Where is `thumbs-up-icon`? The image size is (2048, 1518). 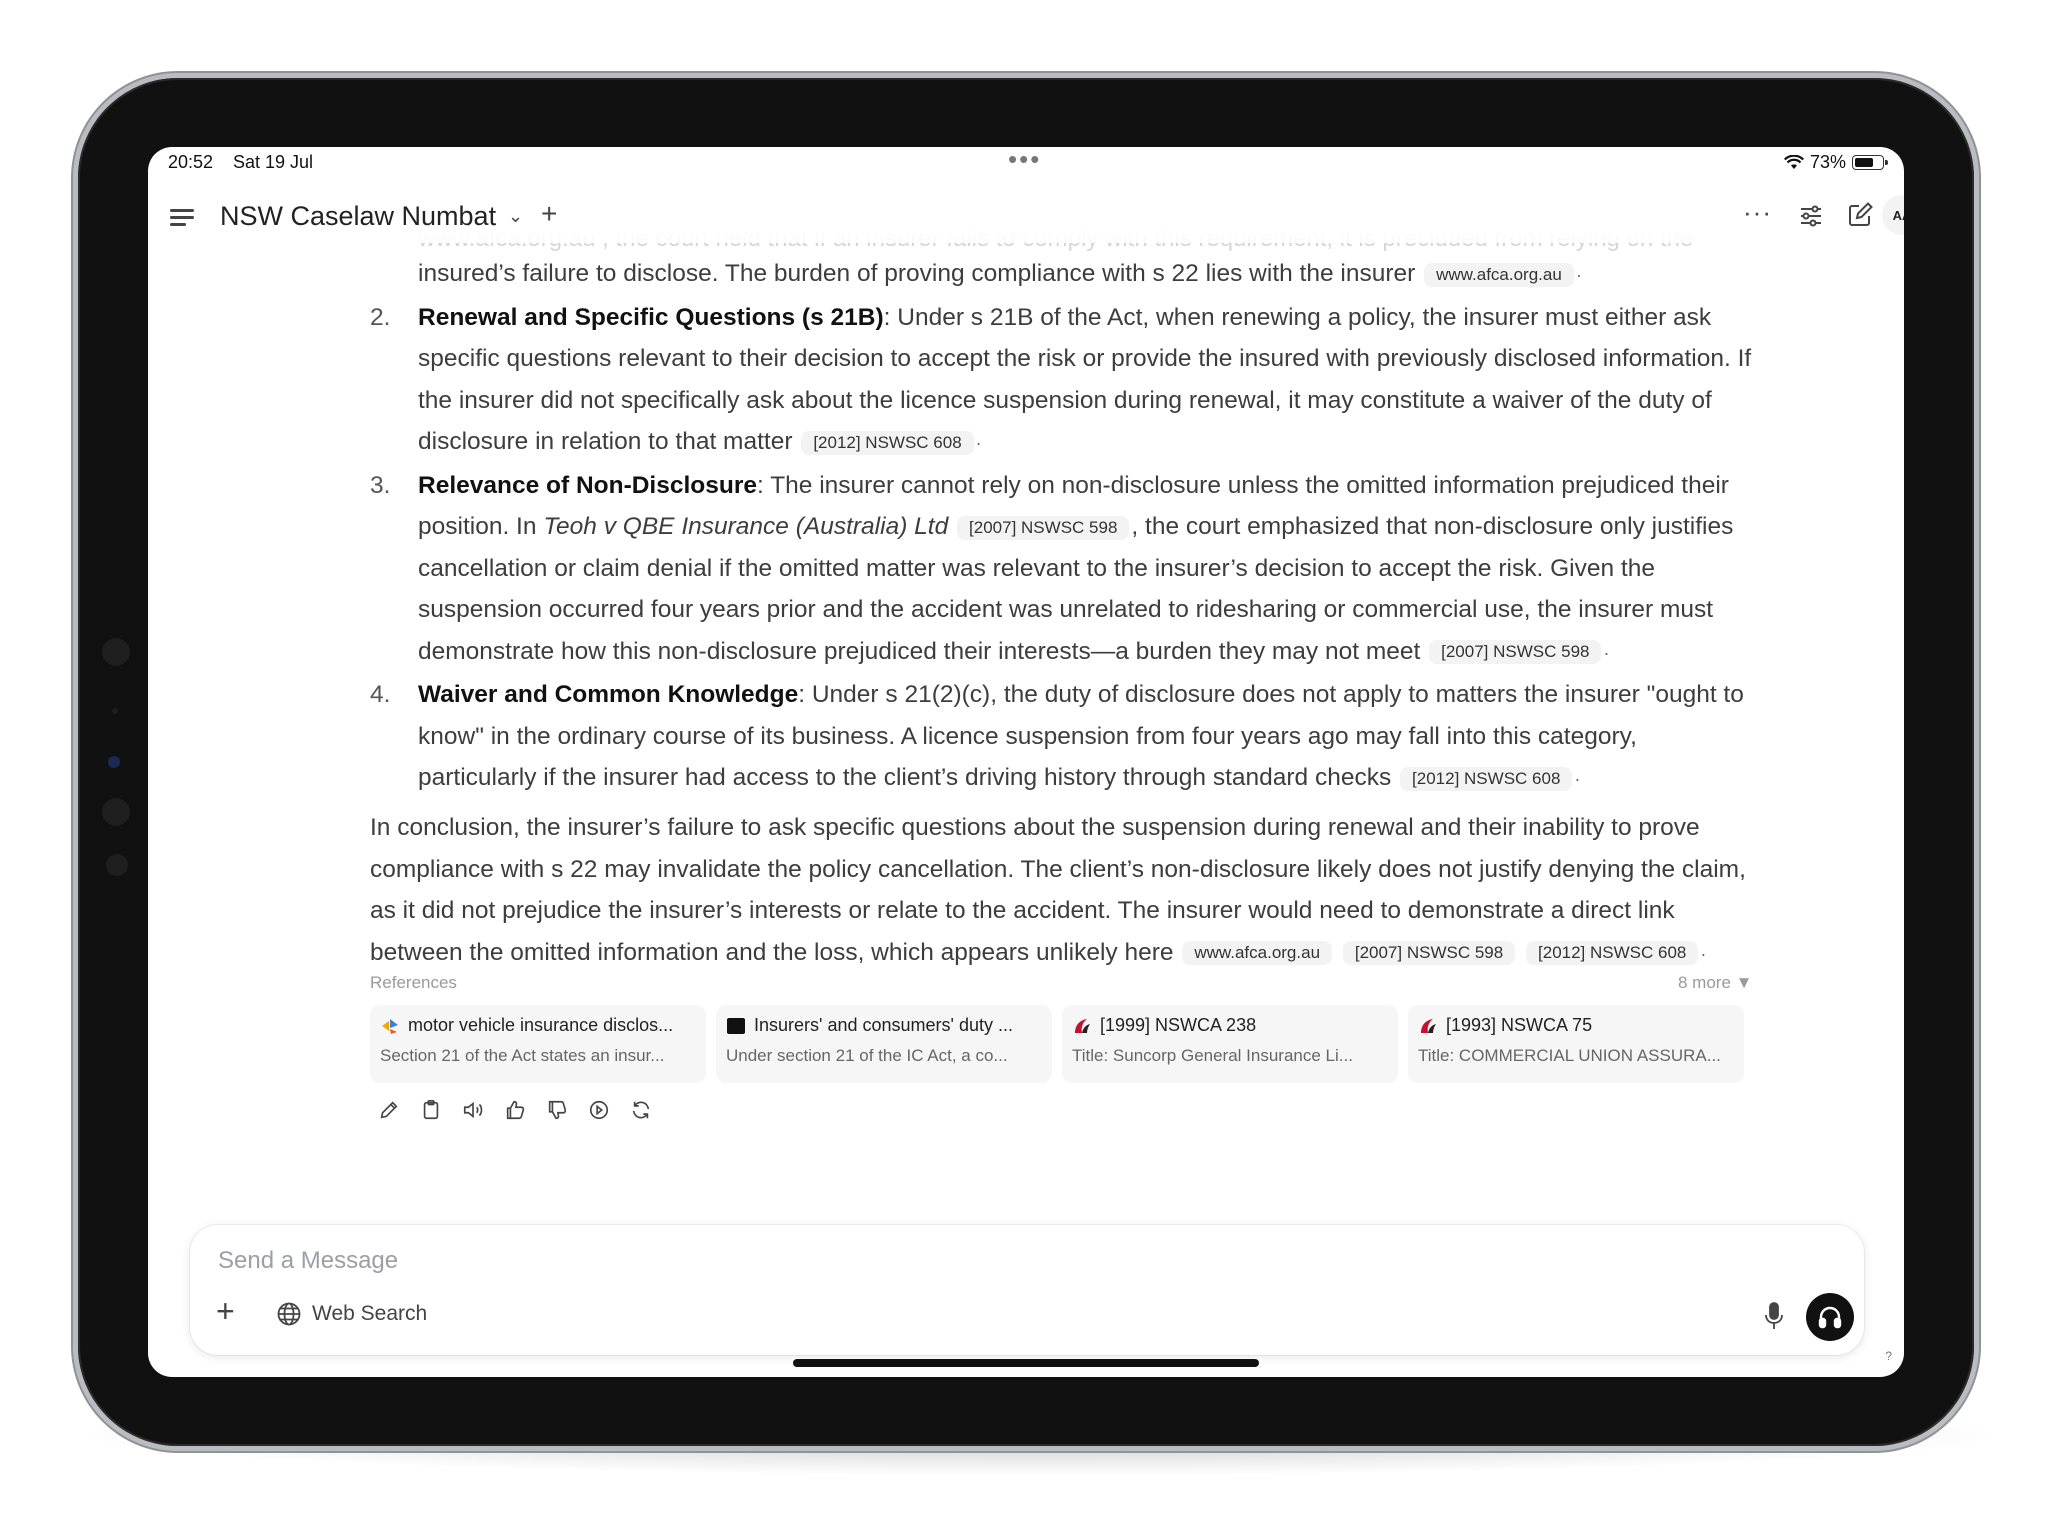
thumbs-up-icon is located at coordinates (515, 1110).